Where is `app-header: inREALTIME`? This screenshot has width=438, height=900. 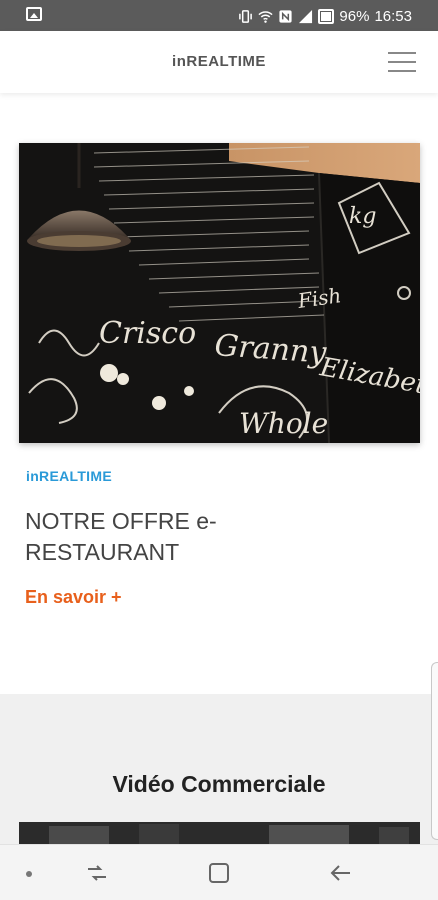 app-header: inREALTIME is located at coordinates (219, 62).